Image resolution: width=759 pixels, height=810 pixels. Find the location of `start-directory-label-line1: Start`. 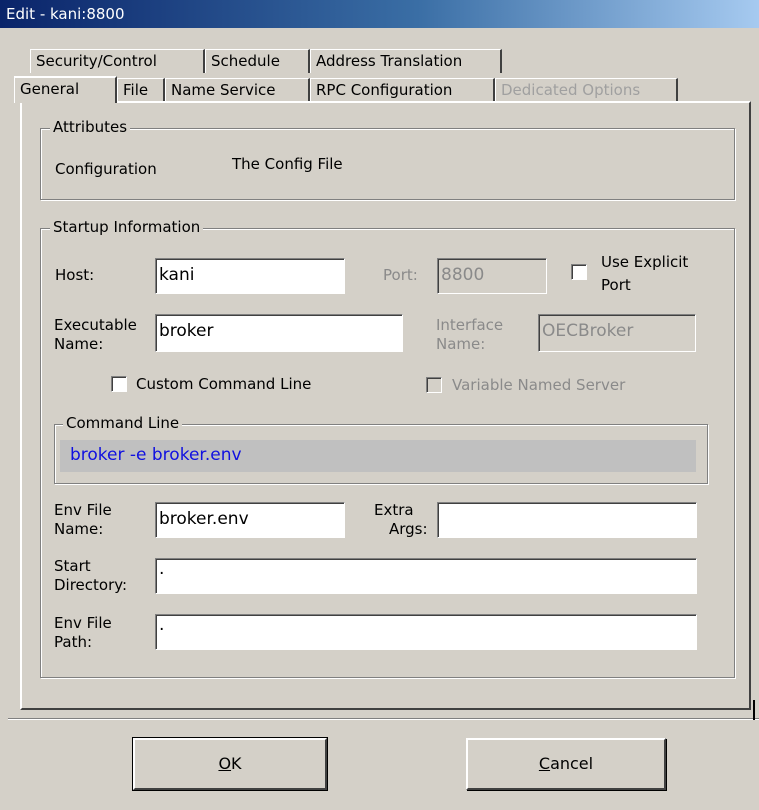

start-directory-label-line1: Start is located at coordinates (72, 566).